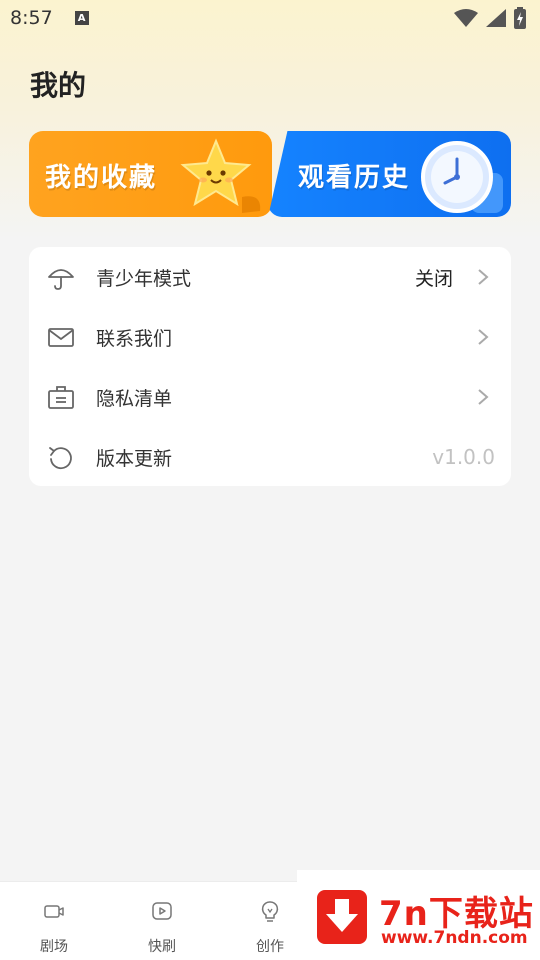 This screenshot has width=540, height=960. What do you see at coordinates (270, 337) in the screenshot?
I see `menu-item-contact-us: 联系我们` at bounding box center [270, 337].